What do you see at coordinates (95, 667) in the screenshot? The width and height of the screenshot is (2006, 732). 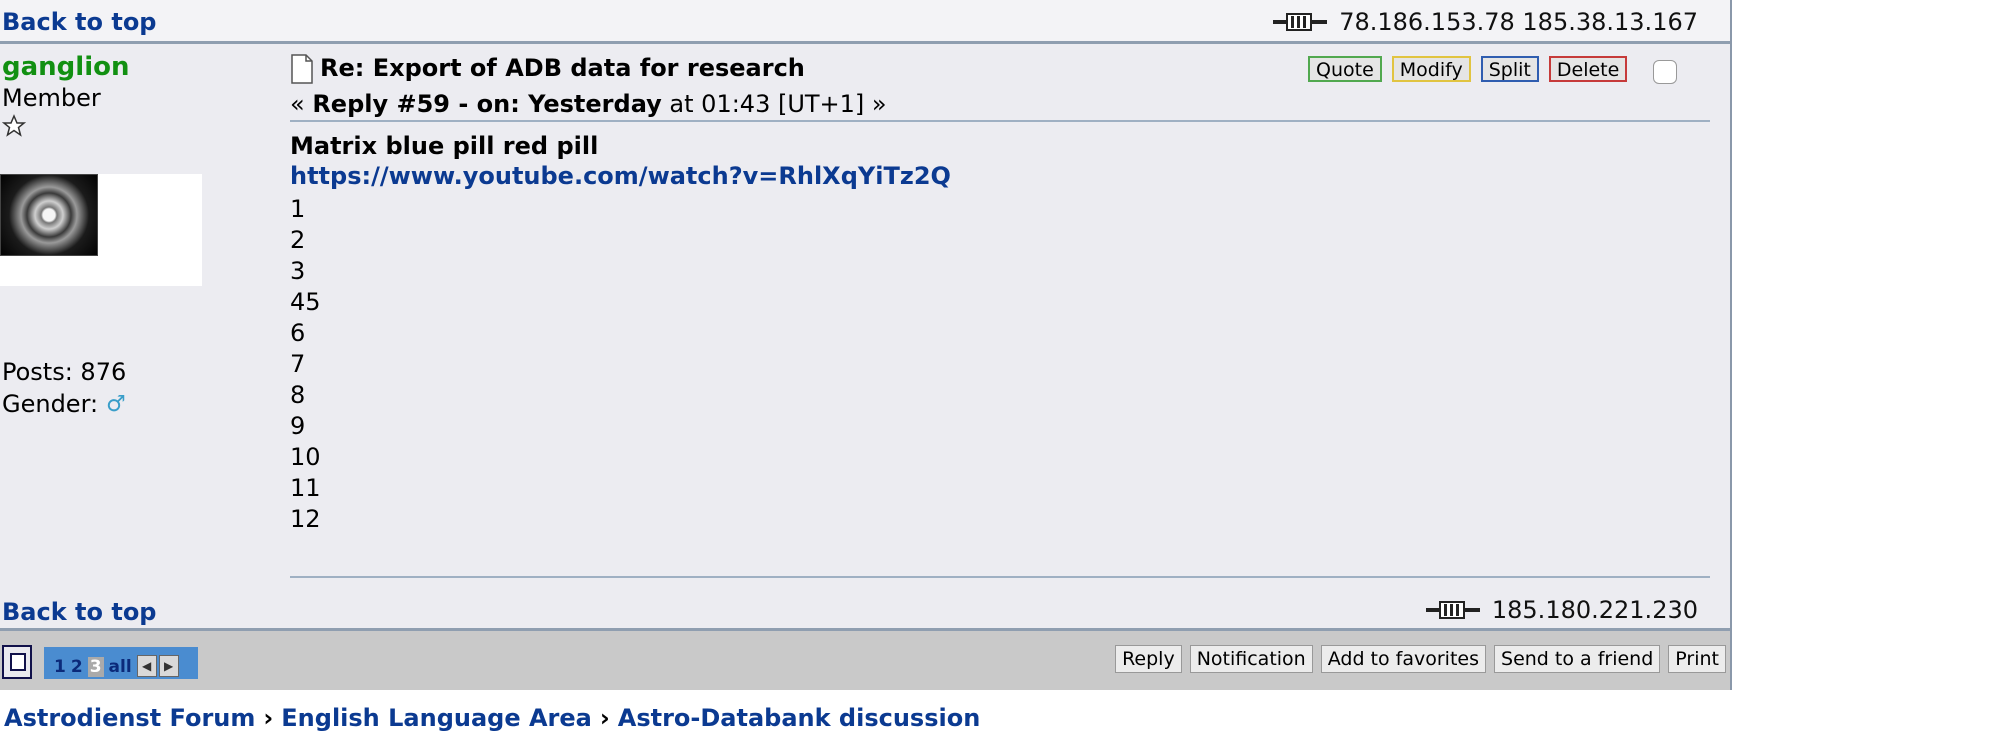 I see `current-page: 3` at bounding box center [95, 667].